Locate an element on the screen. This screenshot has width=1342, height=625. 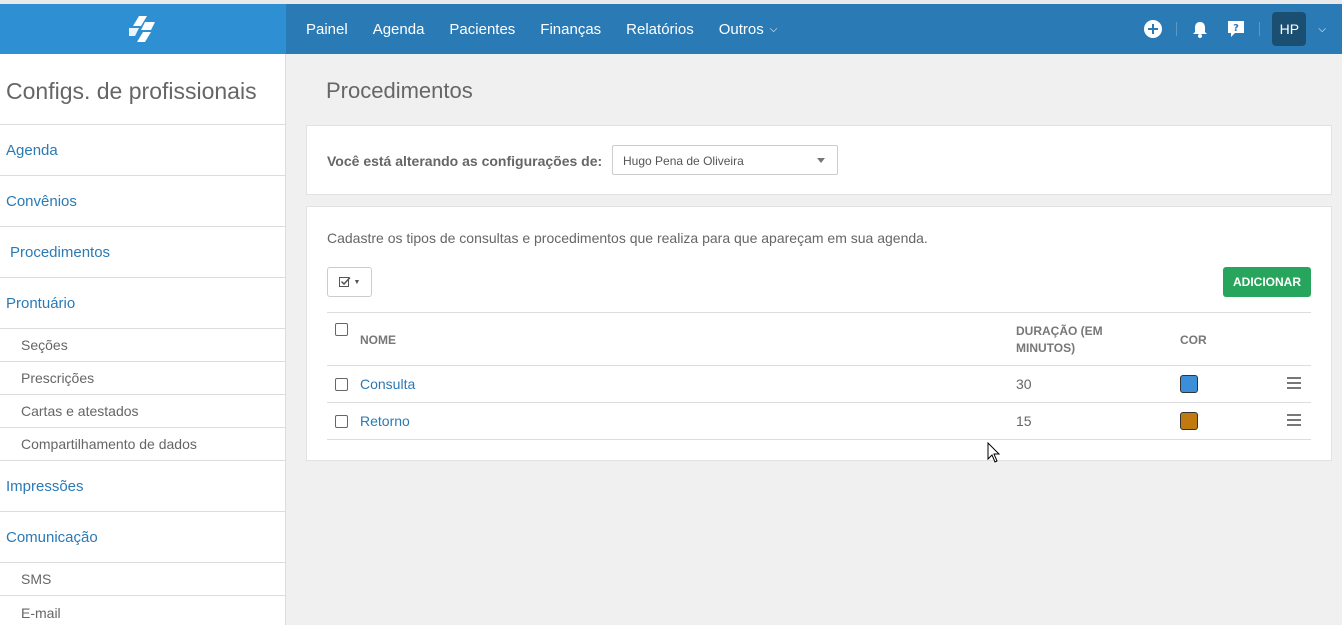
professional-select: Hugo Pena de Oliveira is located at coordinates (725, 160).